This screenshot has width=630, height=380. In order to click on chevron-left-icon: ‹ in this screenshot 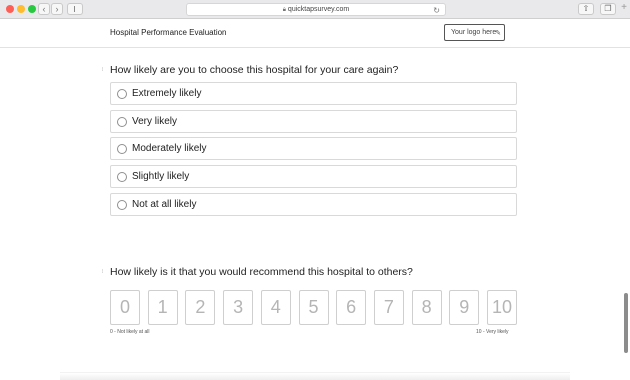, I will do `click(44, 9)`.